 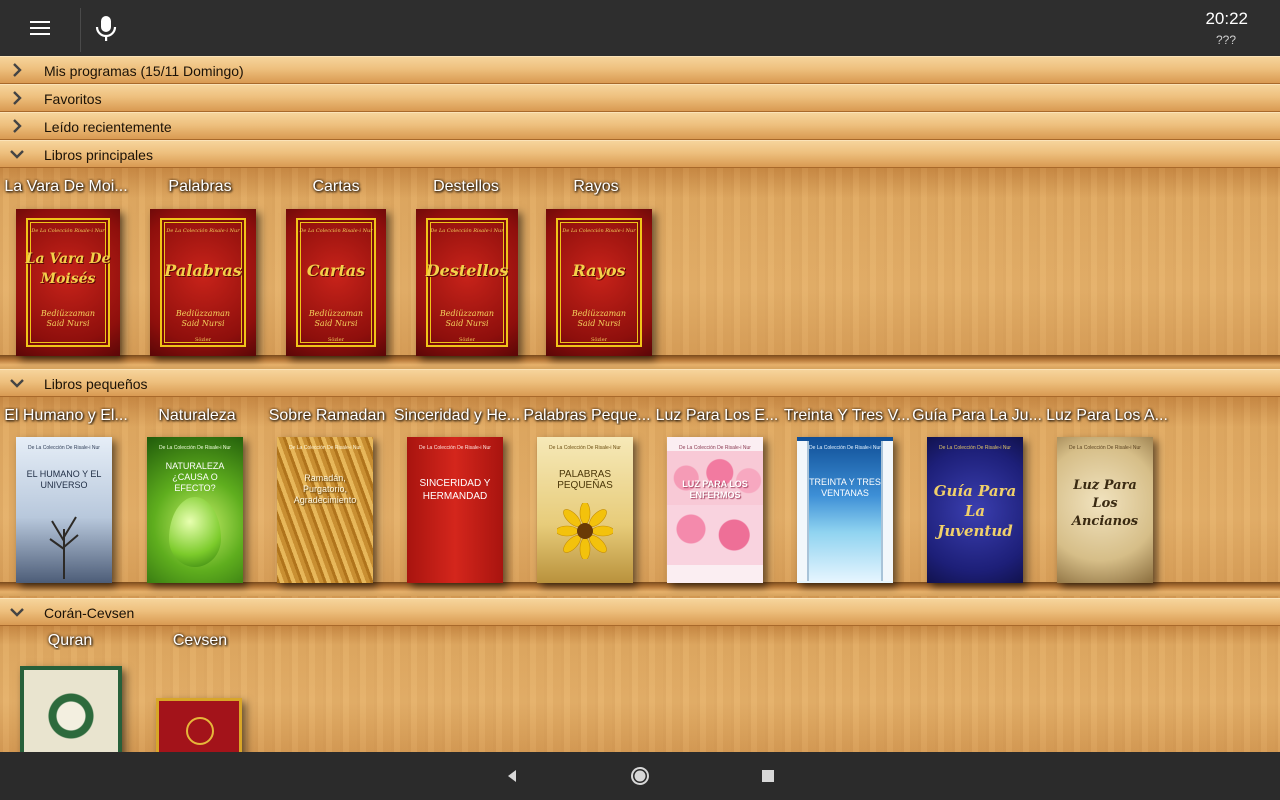 I want to click on section-label: Favoritos, so click(x=73, y=99).